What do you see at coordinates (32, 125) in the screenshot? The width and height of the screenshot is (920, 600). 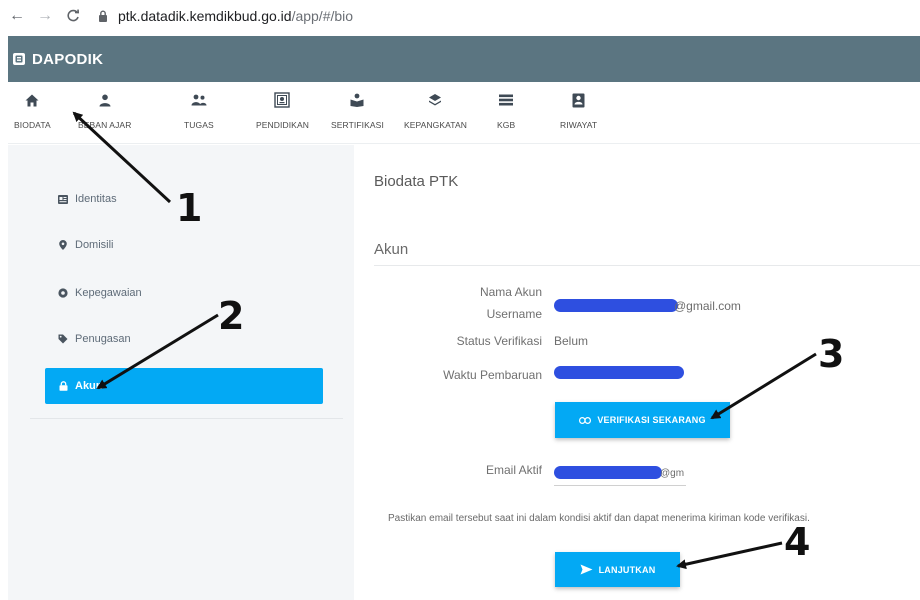 I see `menu-label: BIODATA` at bounding box center [32, 125].